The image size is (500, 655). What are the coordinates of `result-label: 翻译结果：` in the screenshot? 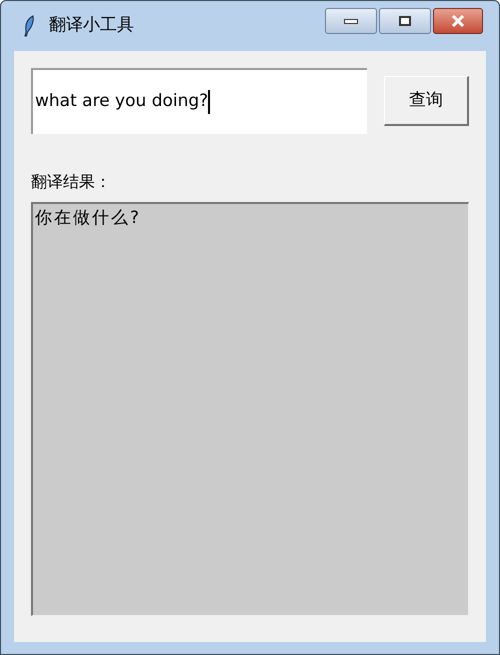 It's located at (71, 182).